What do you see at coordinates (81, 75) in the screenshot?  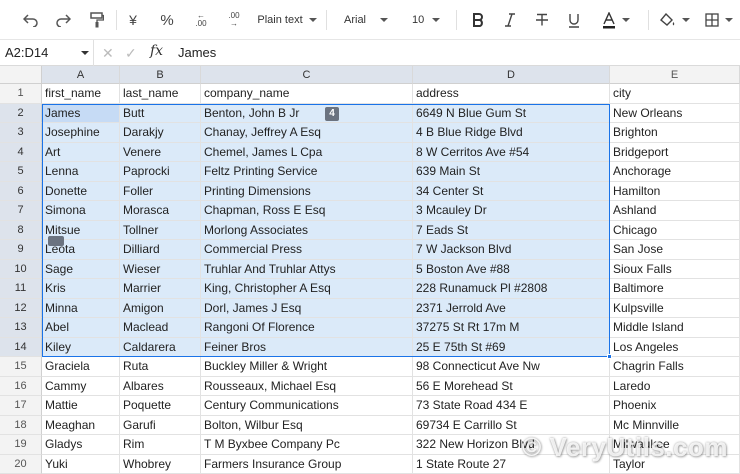 I see `column-header-a: A` at bounding box center [81, 75].